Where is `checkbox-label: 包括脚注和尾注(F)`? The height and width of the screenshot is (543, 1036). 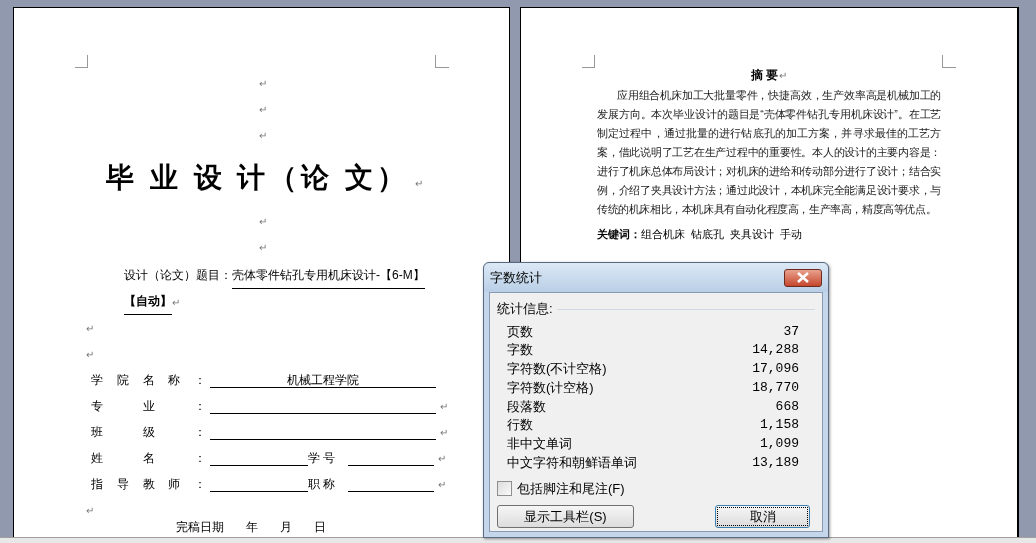 checkbox-label: 包括脚注和尾注(F) is located at coordinates (571, 488).